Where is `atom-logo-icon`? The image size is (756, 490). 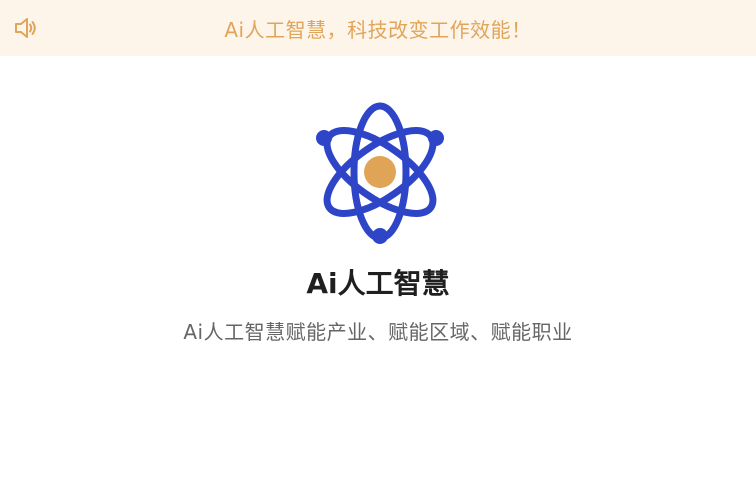 atom-logo-icon is located at coordinates (380, 173).